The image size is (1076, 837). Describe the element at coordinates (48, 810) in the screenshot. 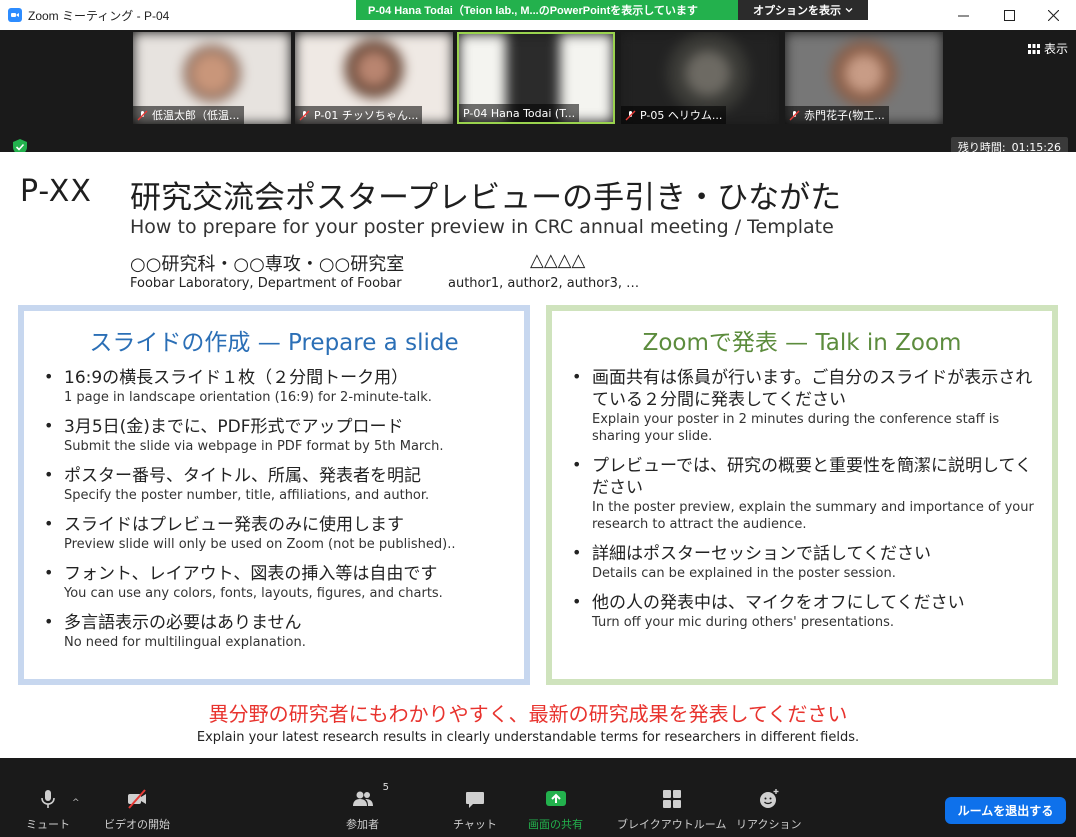

I see `mute-button: ミュート` at that location.